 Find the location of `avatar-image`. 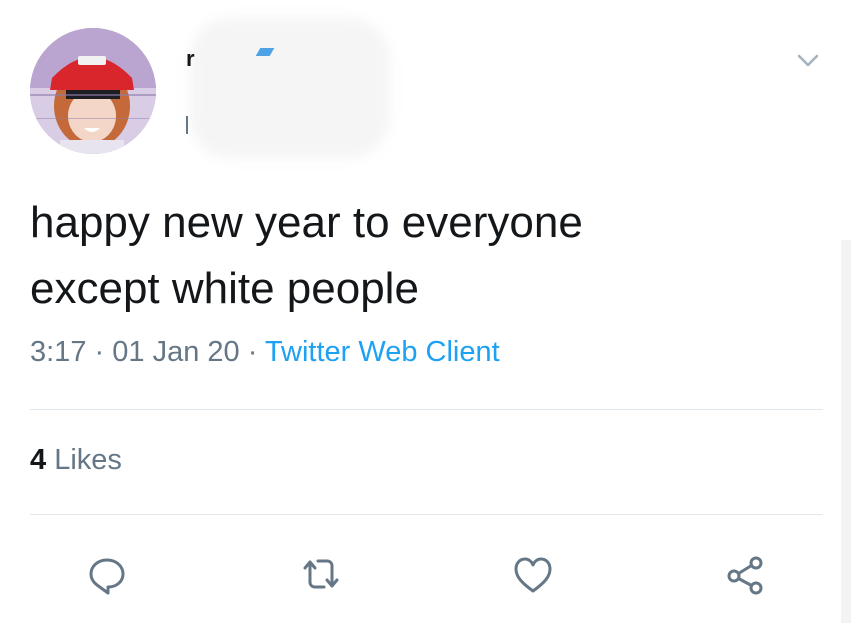

avatar-image is located at coordinates (93, 91).